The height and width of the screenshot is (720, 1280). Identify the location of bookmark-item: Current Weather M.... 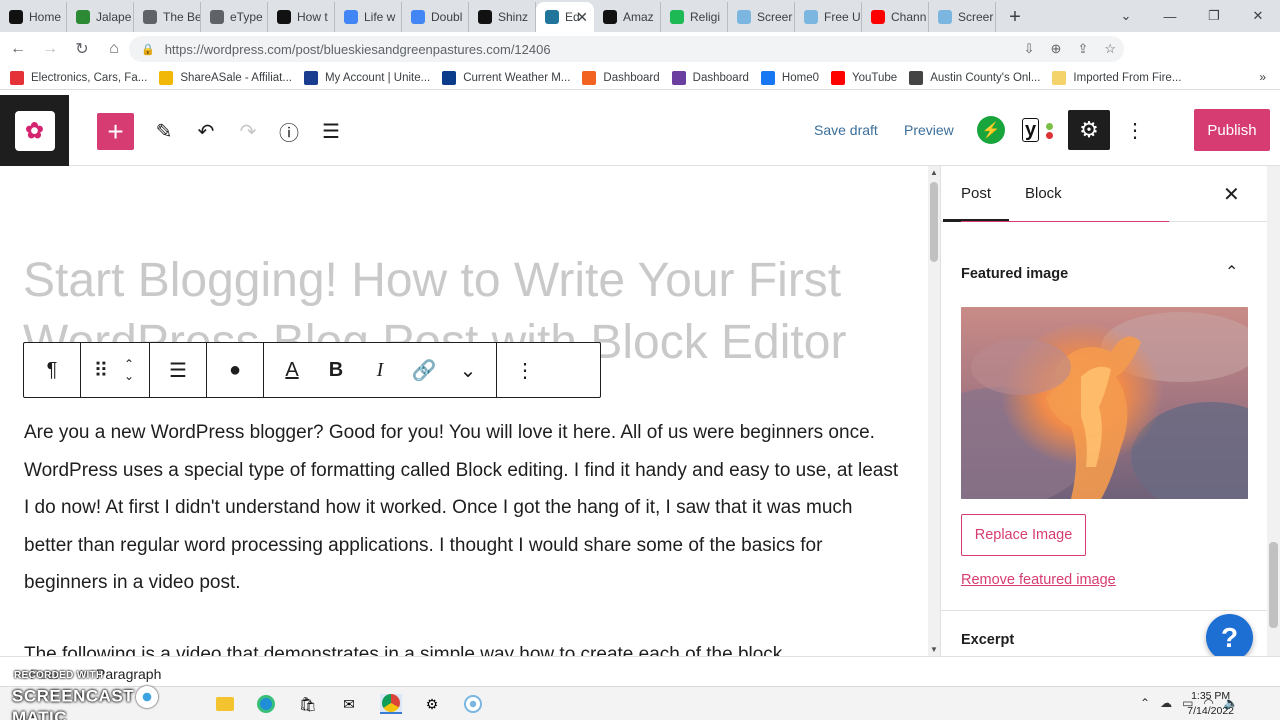
(506, 77).